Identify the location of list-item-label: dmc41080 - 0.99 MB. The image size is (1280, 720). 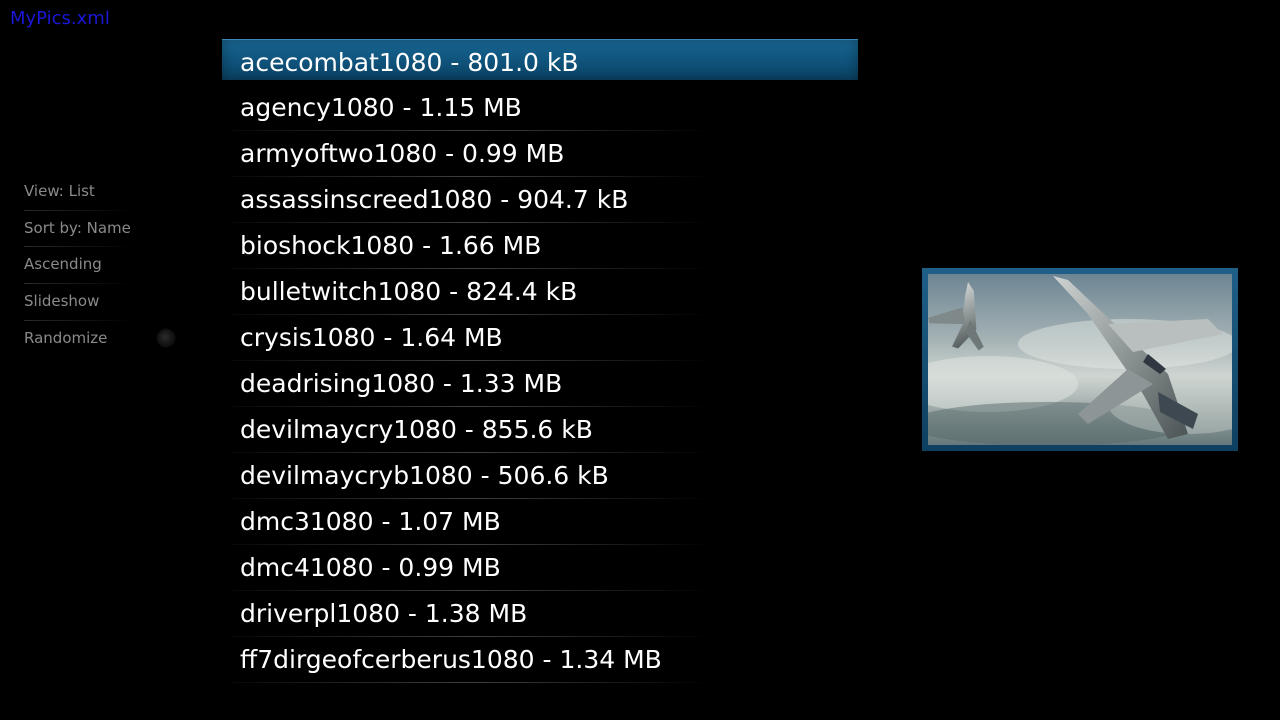
(370, 567).